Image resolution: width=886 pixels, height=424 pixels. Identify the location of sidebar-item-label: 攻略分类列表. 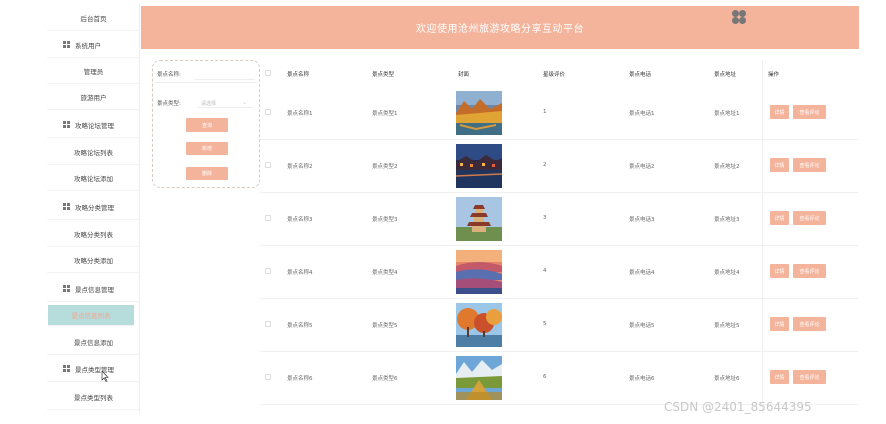
(93, 234).